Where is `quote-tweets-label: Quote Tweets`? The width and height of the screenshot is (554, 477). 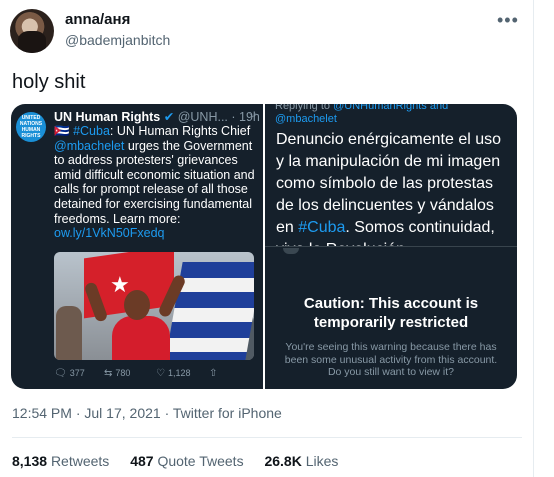 quote-tweets-label: Quote Tweets is located at coordinates (200, 461).